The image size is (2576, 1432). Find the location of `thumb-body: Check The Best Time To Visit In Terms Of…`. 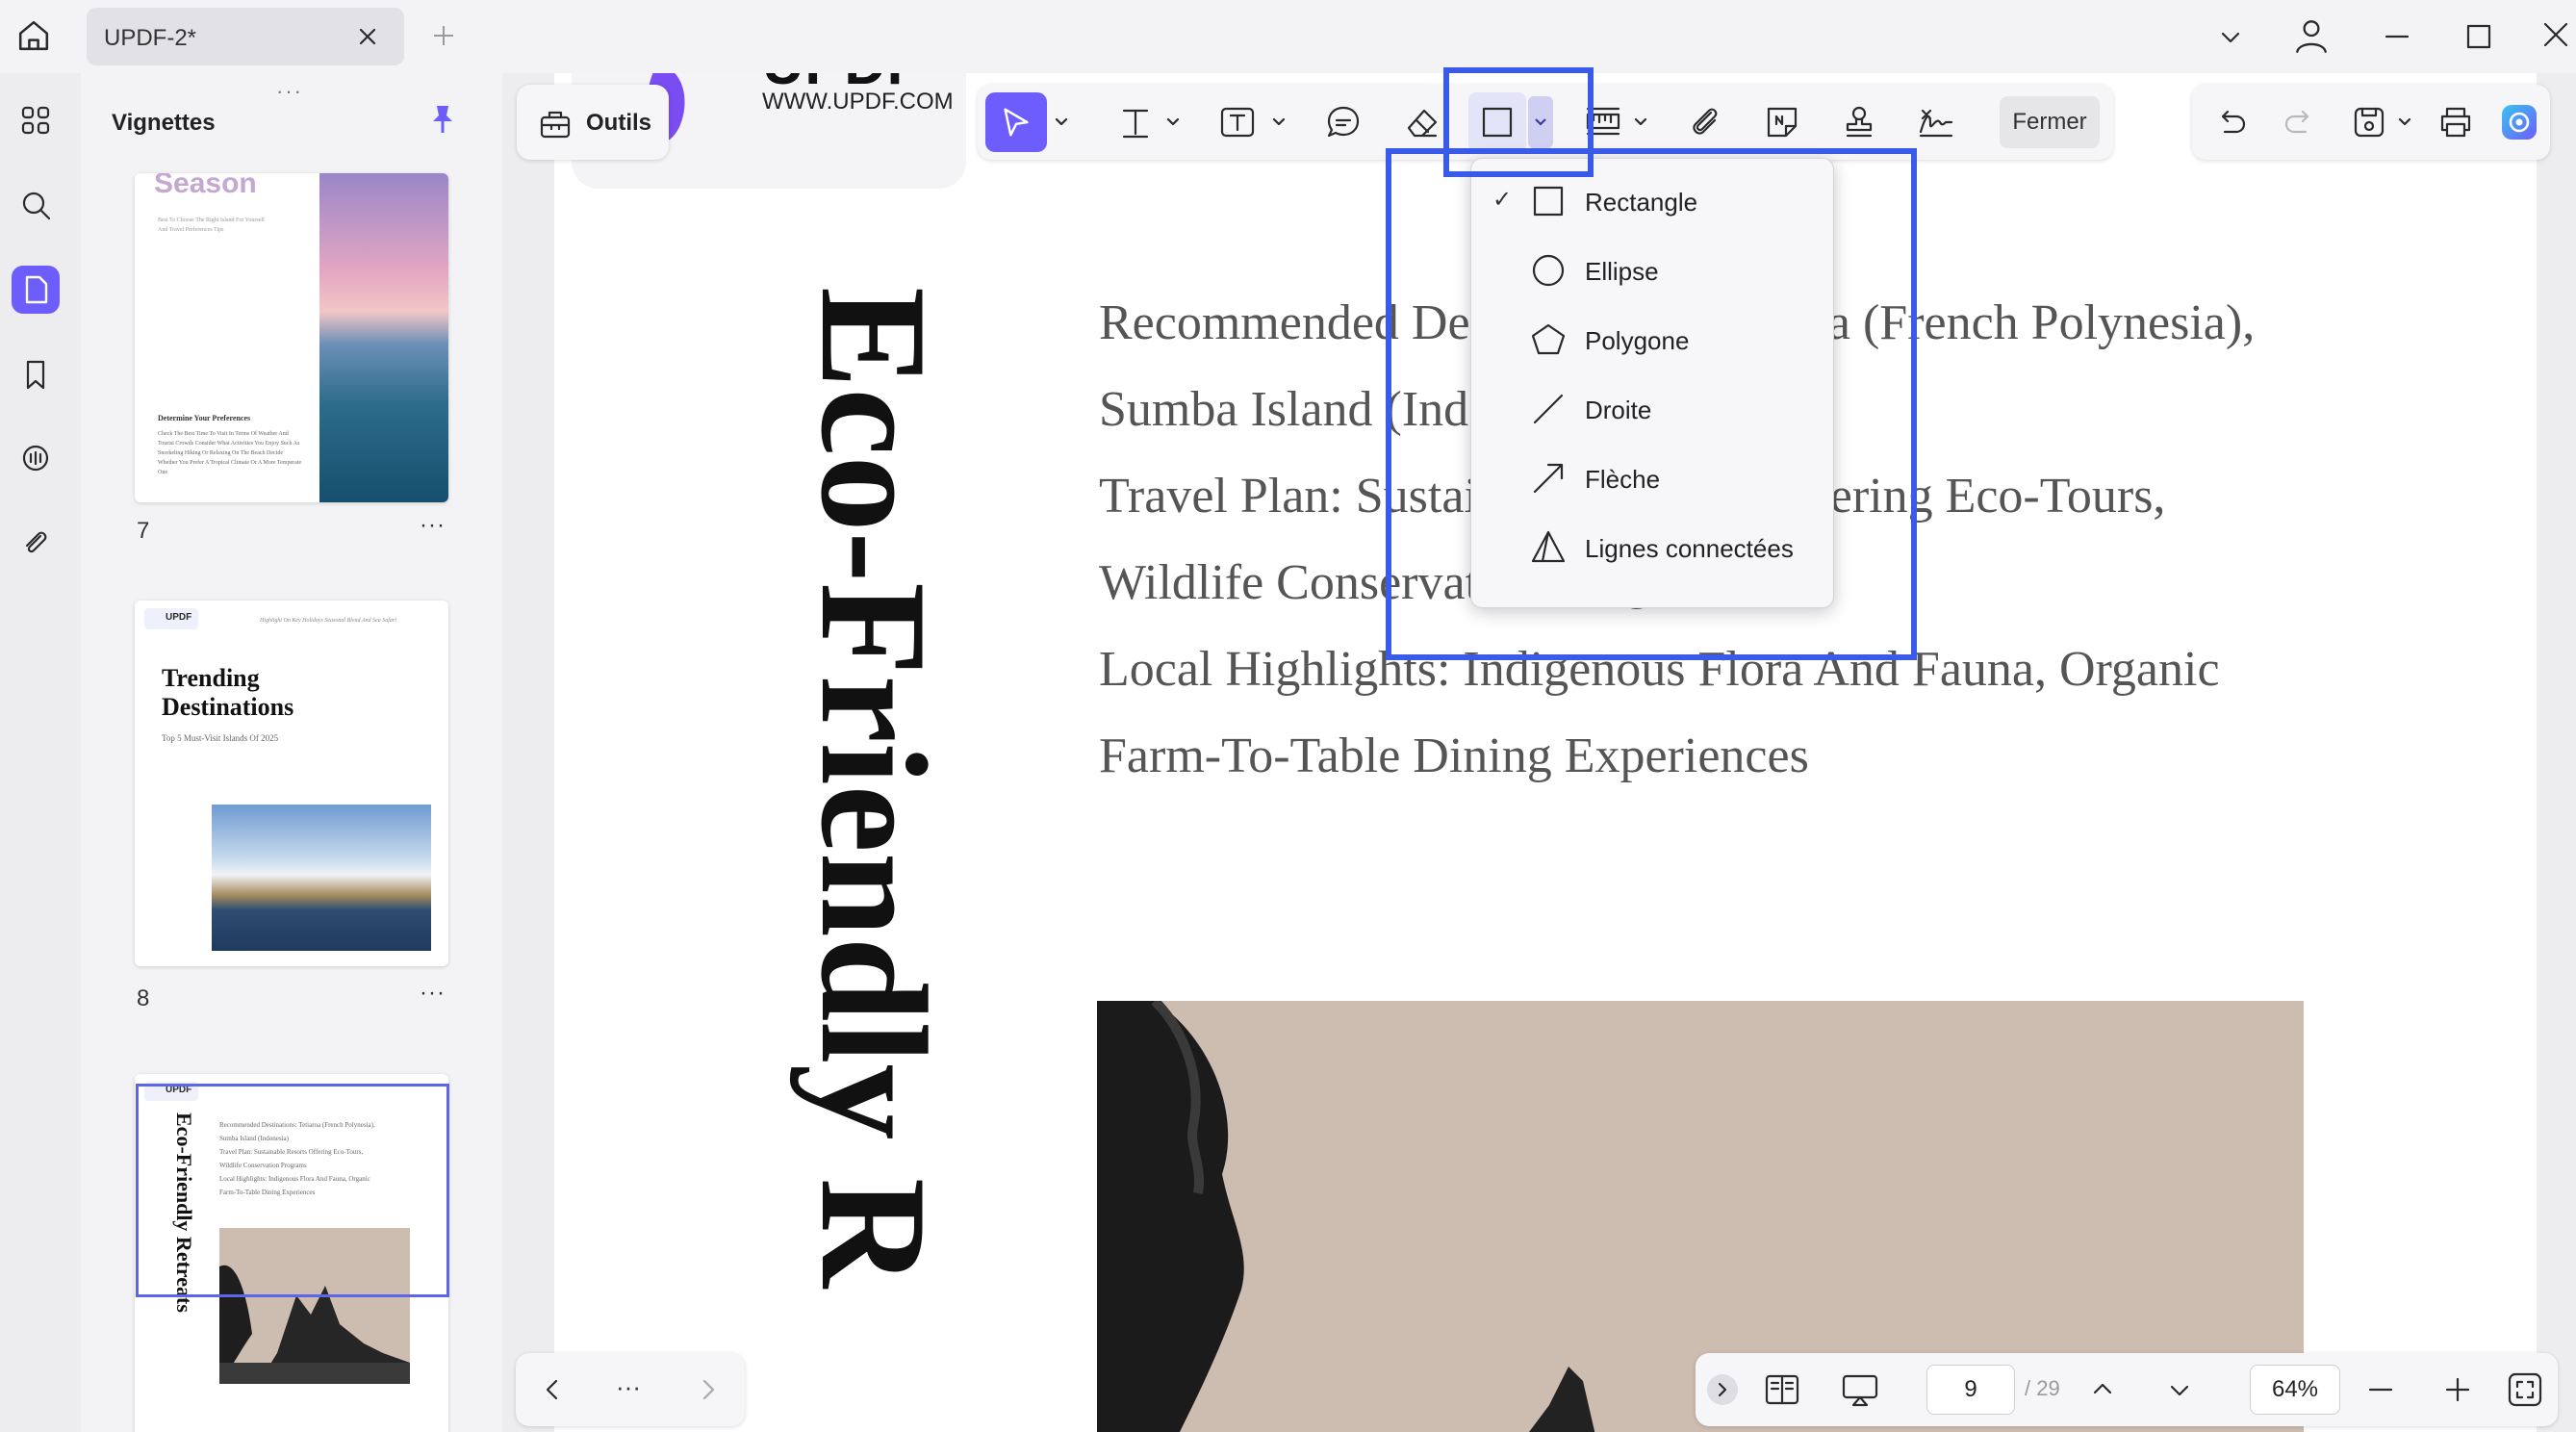

thumb-body: Check The Best Time To Visit In Terms Of… is located at coordinates (230, 453).